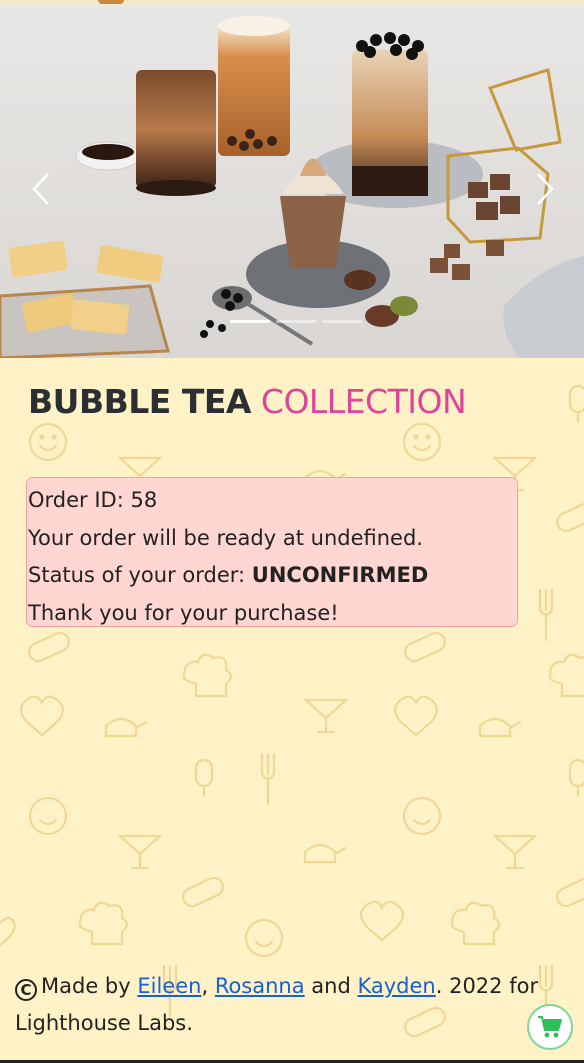  What do you see at coordinates (225, 537) in the screenshot?
I see `order-ready-line: Your order will be ready at undefined.` at bounding box center [225, 537].